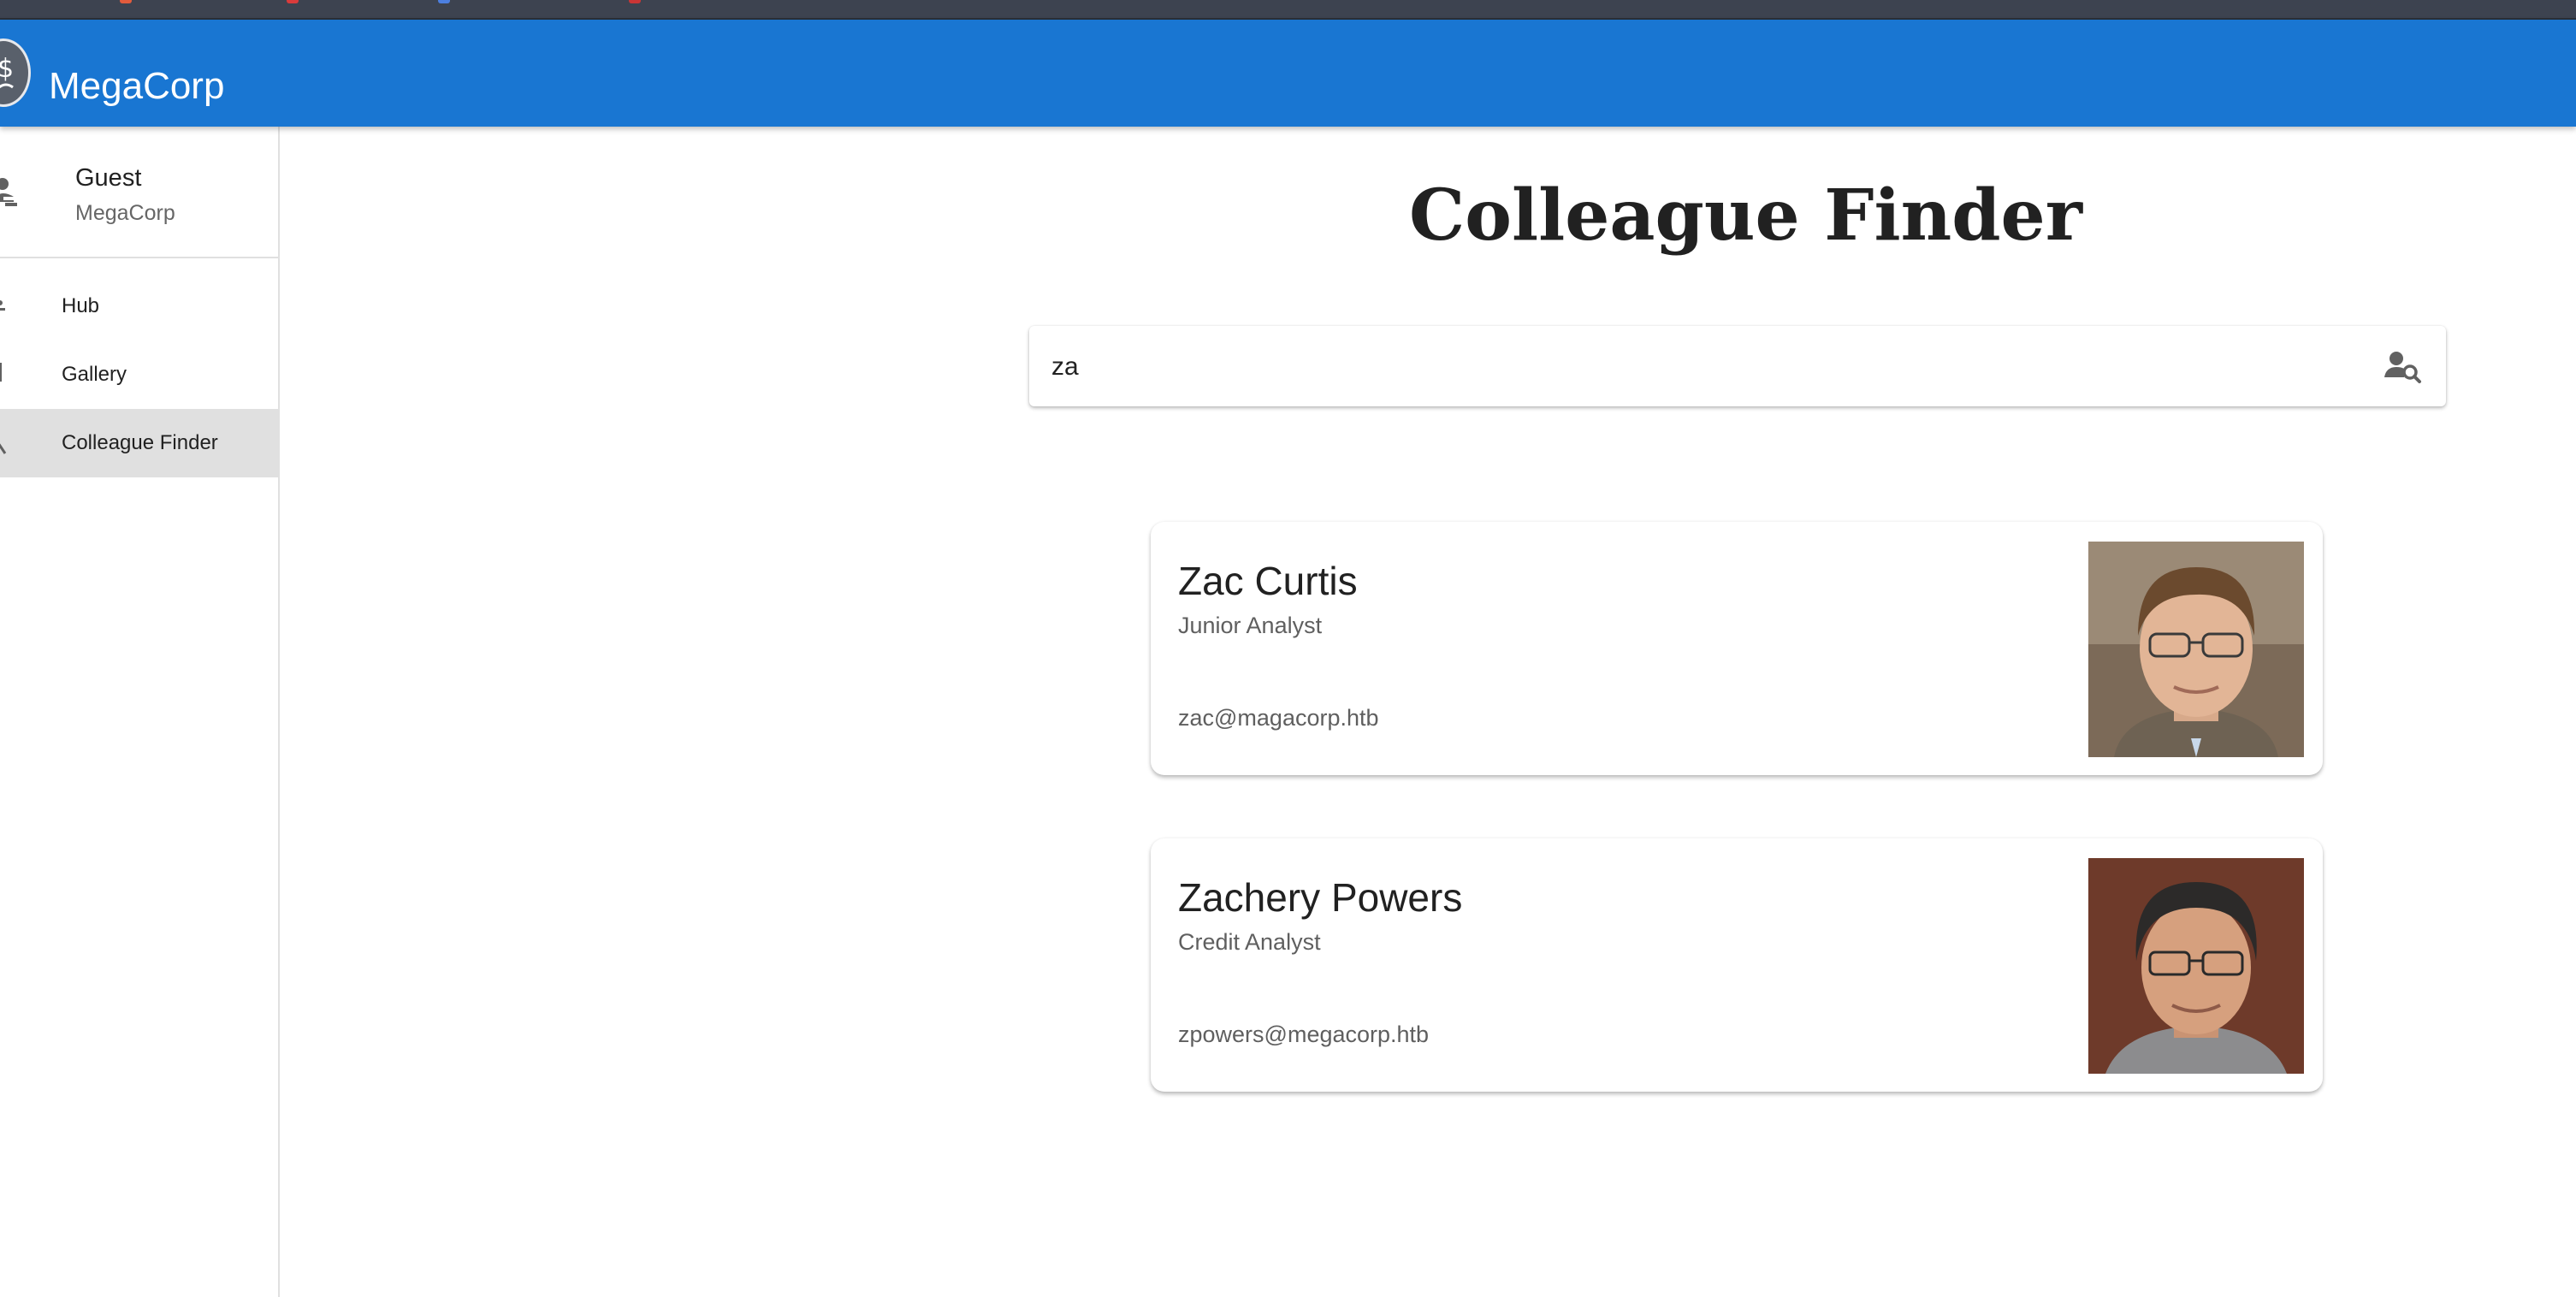  Describe the element at coordinates (1320, 897) in the screenshot. I see `colleague-name: Zachery Powers` at that location.